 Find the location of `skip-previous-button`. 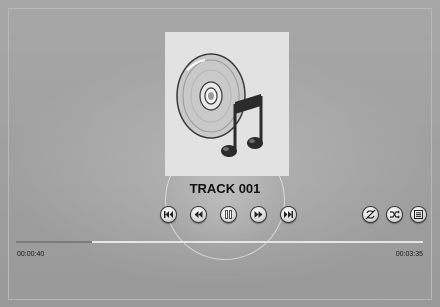

skip-previous-button is located at coordinates (168, 214).